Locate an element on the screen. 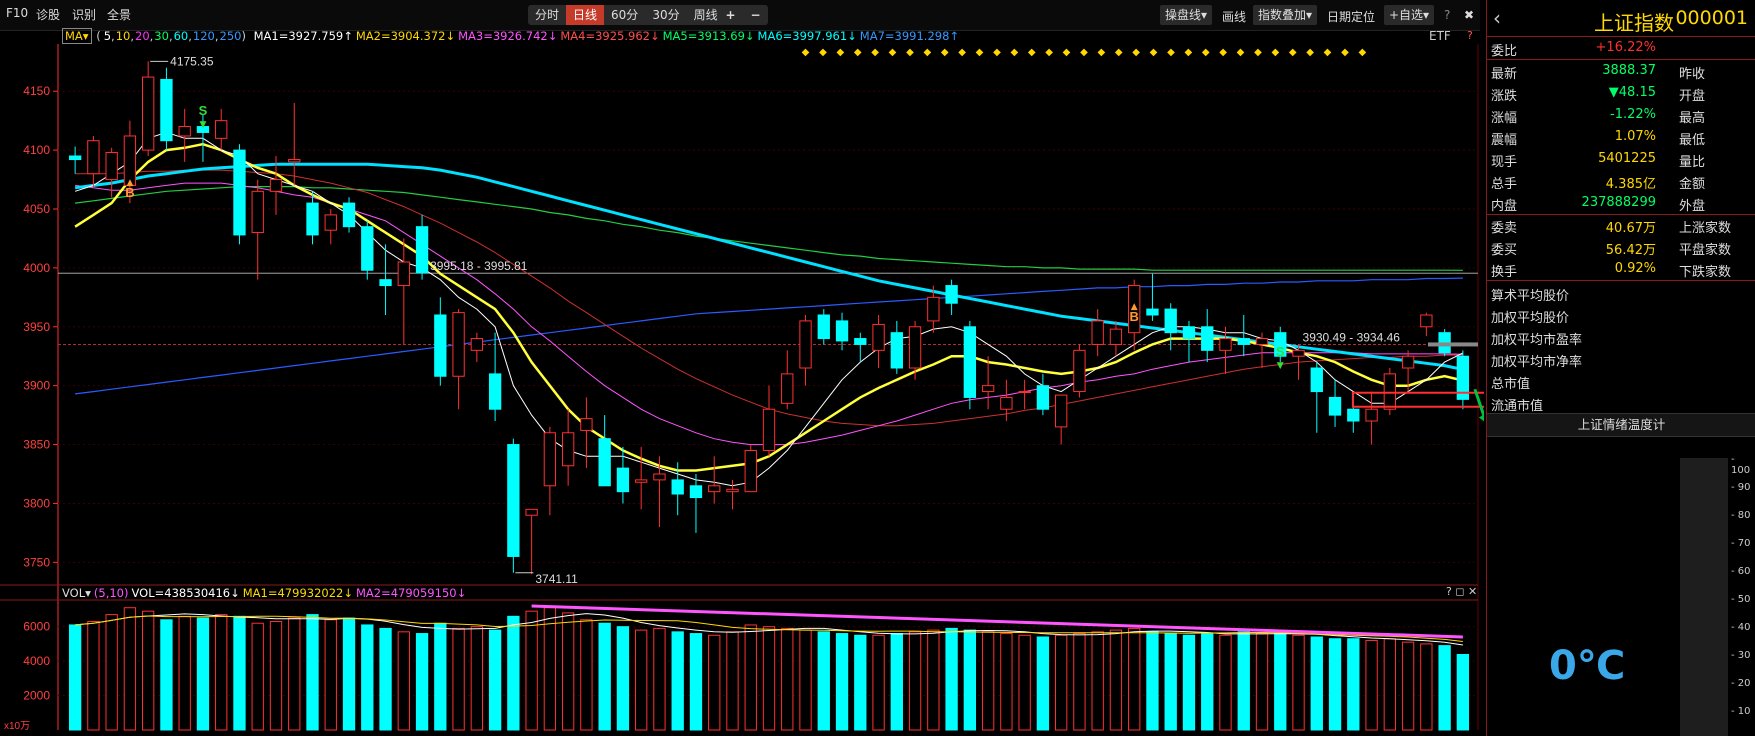  zoom-in-button: + is located at coordinates (730, 15).